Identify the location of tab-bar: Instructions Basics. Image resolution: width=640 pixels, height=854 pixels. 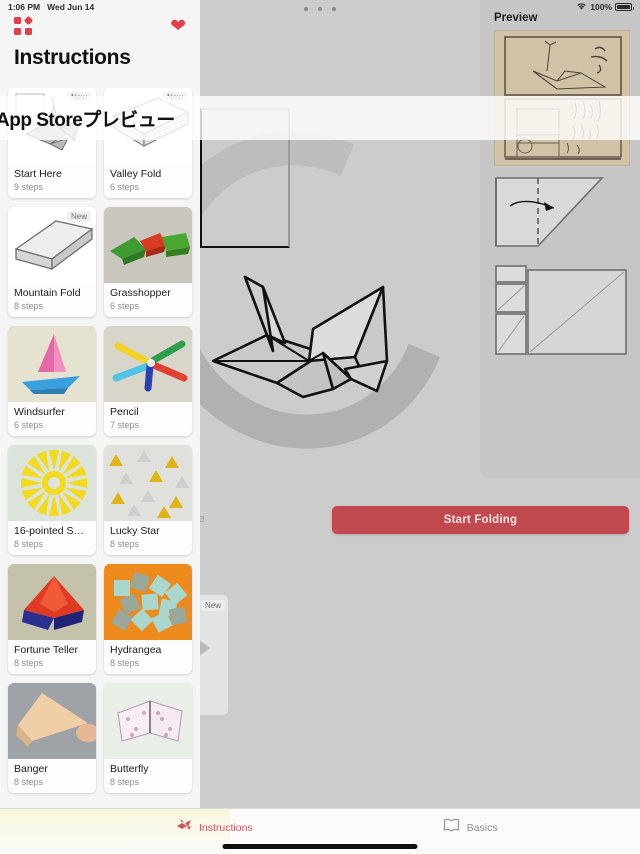
(320, 831).